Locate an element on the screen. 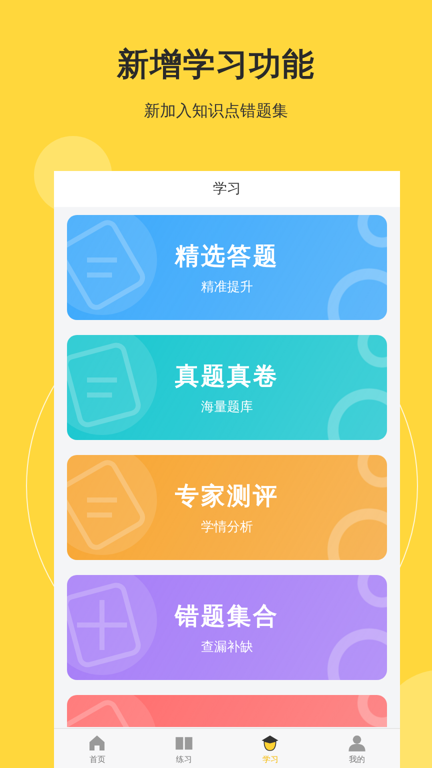  subheadline: 新加入知识点错题集 is located at coordinates (216, 111).